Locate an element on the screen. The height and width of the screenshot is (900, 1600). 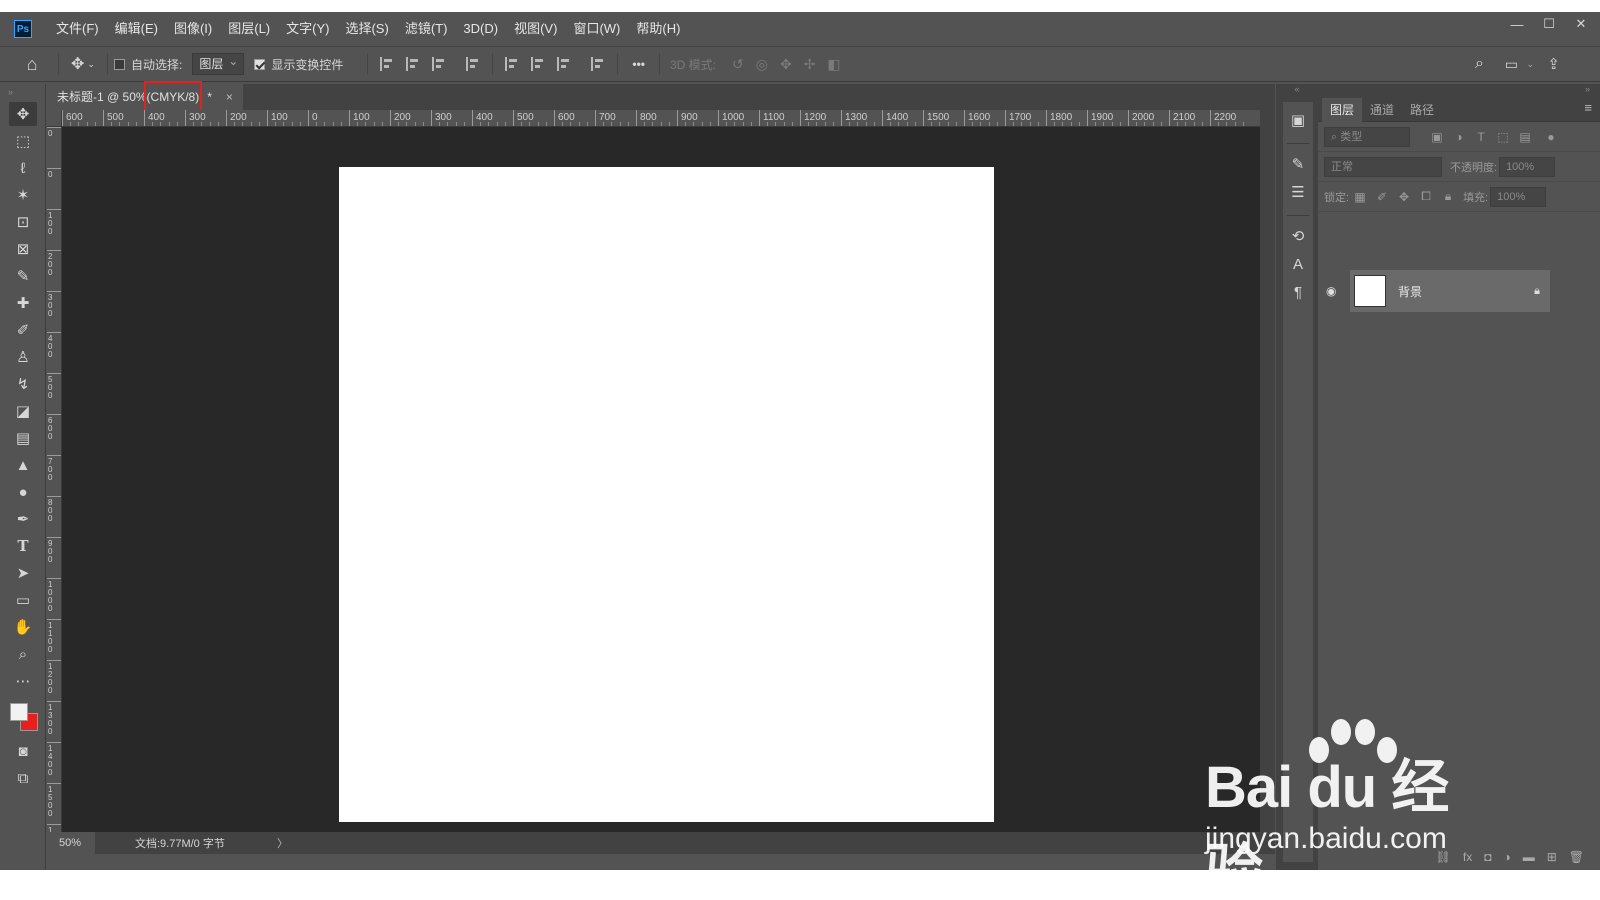
align-horizontal-center-icon is located at coordinates (413, 64).